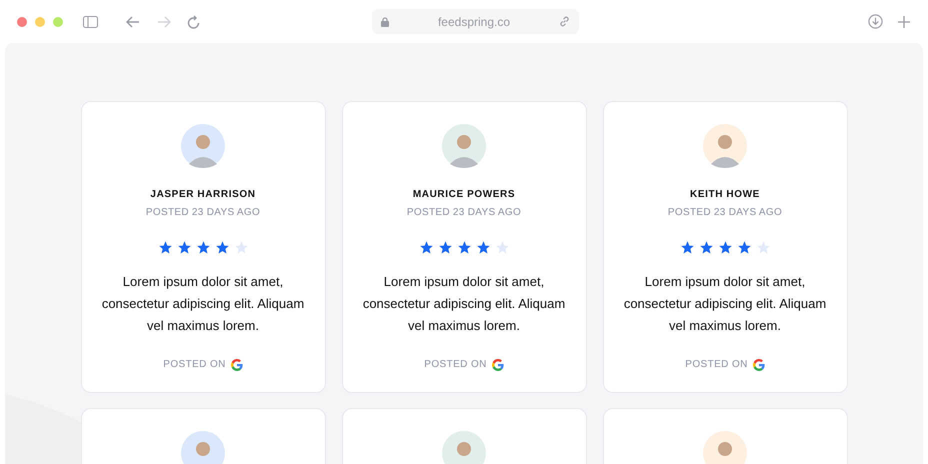 The height and width of the screenshot is (464, 928). I want to click on reload-icon, so click(193, 21).